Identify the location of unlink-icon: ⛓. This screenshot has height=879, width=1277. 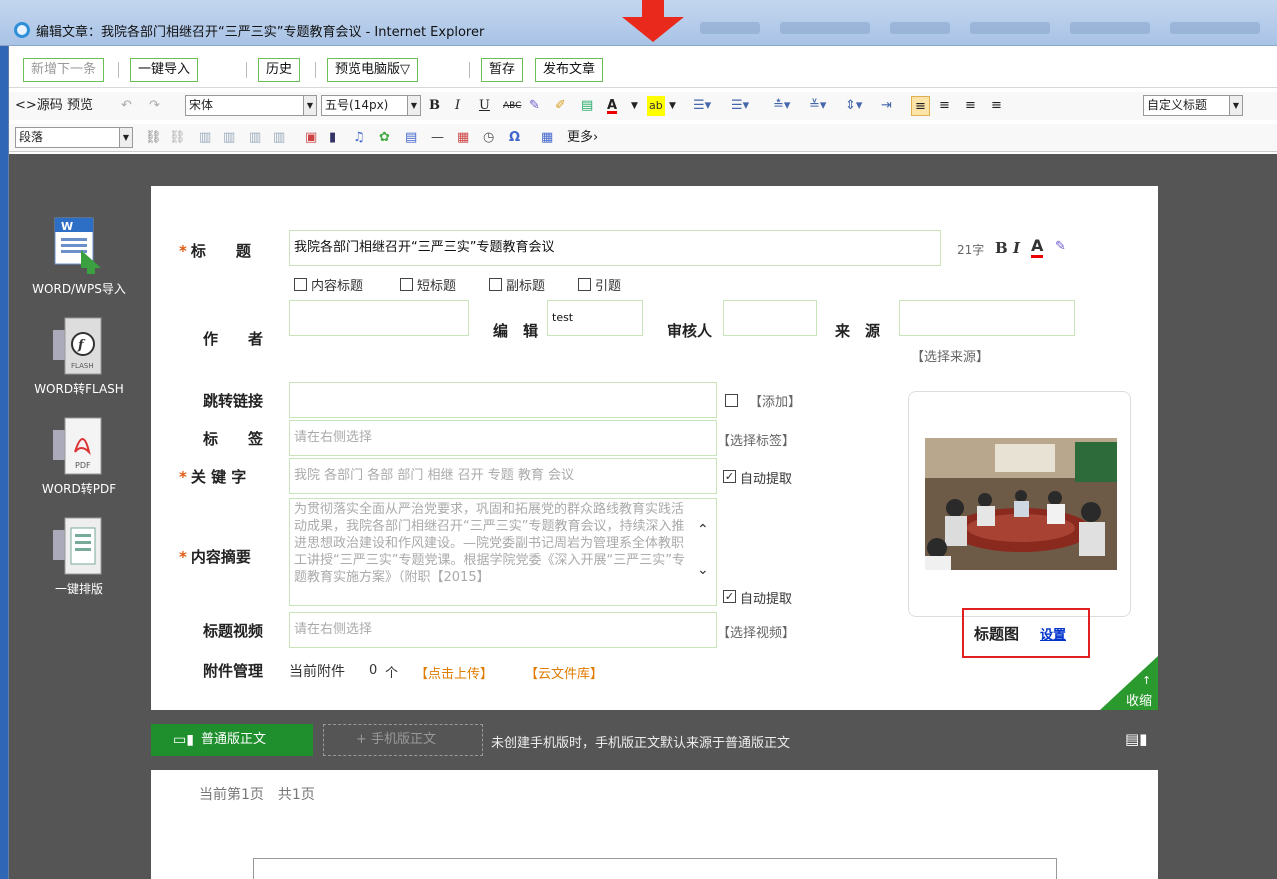
(177, 138).